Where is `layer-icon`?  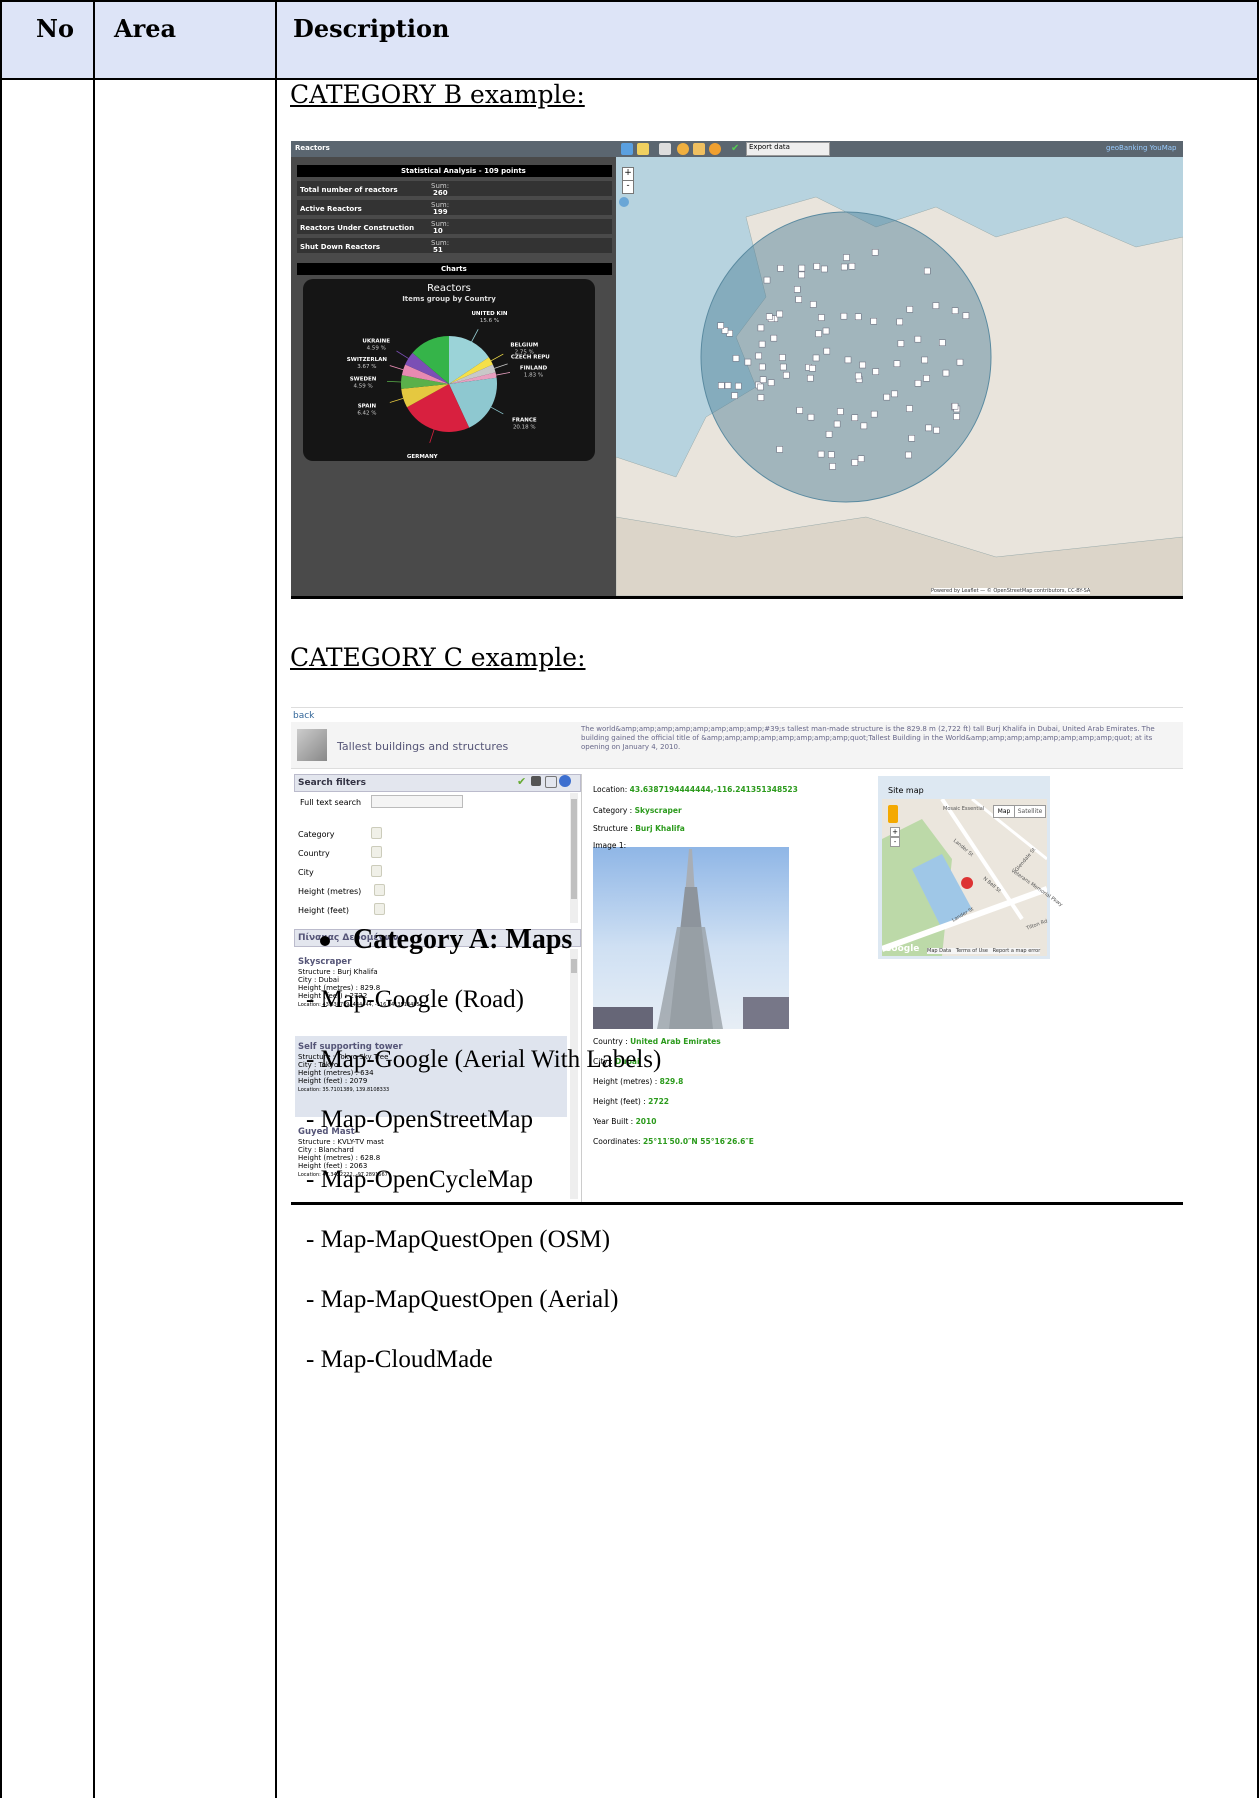
layer-icon is located at coordinates (683, 149).